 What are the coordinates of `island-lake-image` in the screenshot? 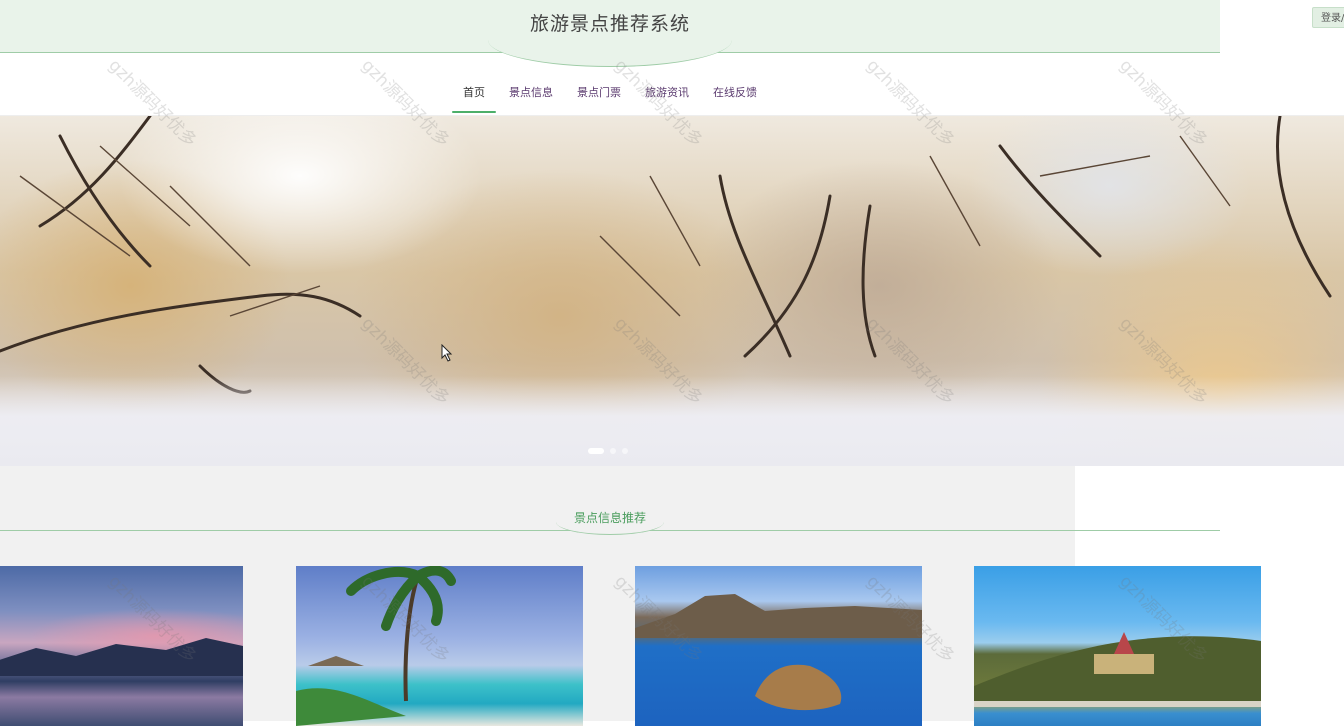 It's located at (778, 652).